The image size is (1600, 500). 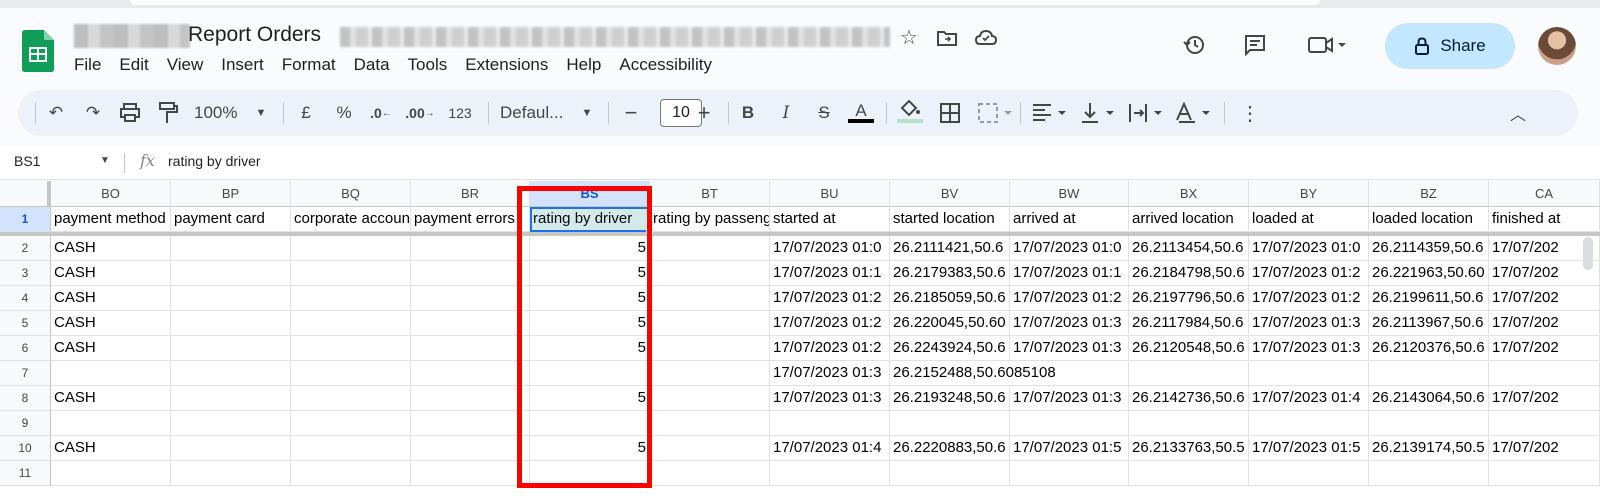 What do you see at coordinates (351, 248) in the screenshot?
I see `cell-bq2` at bounding box center [351, 248].